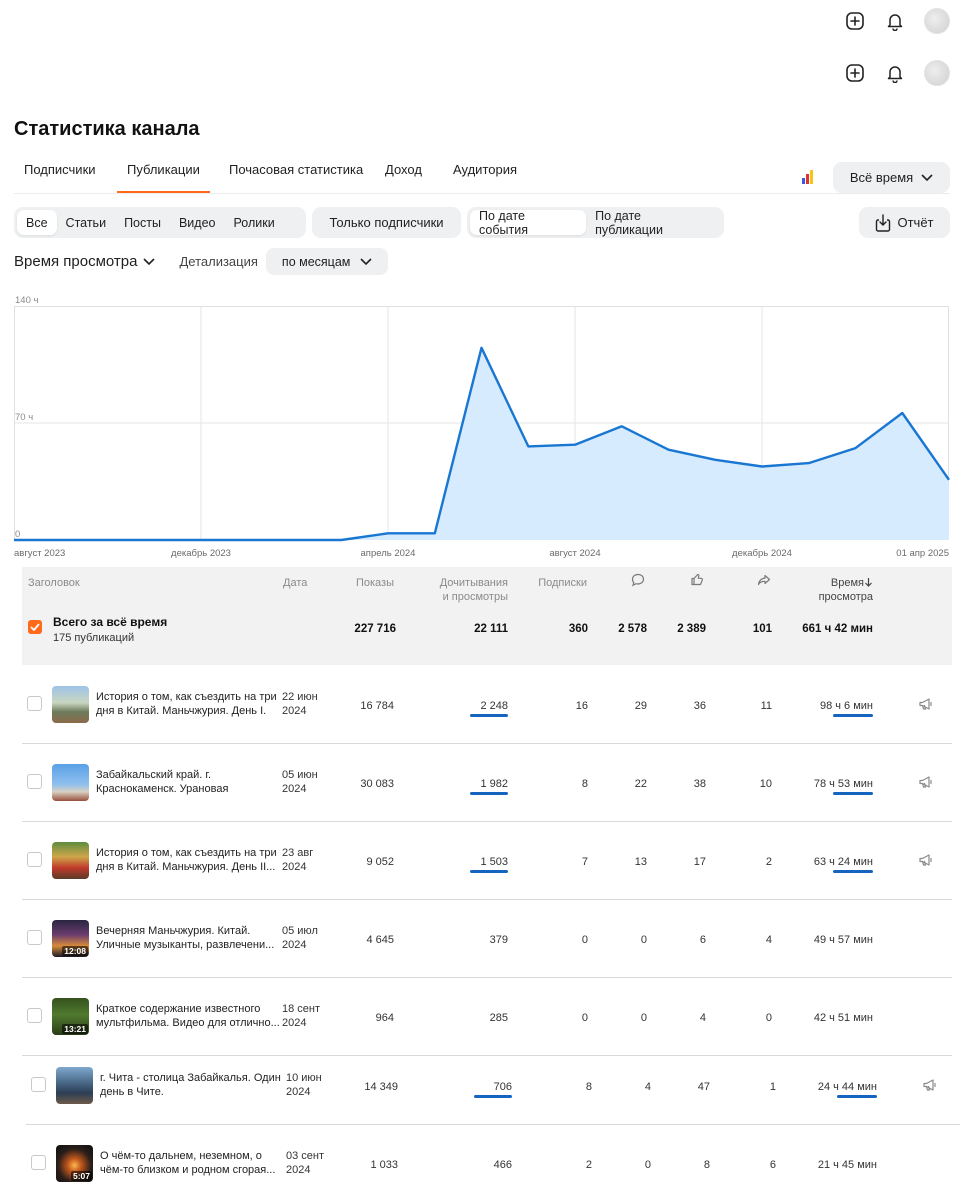  I want to click on row-watch-time: 78 ч 53 мин, so click(843, 784).